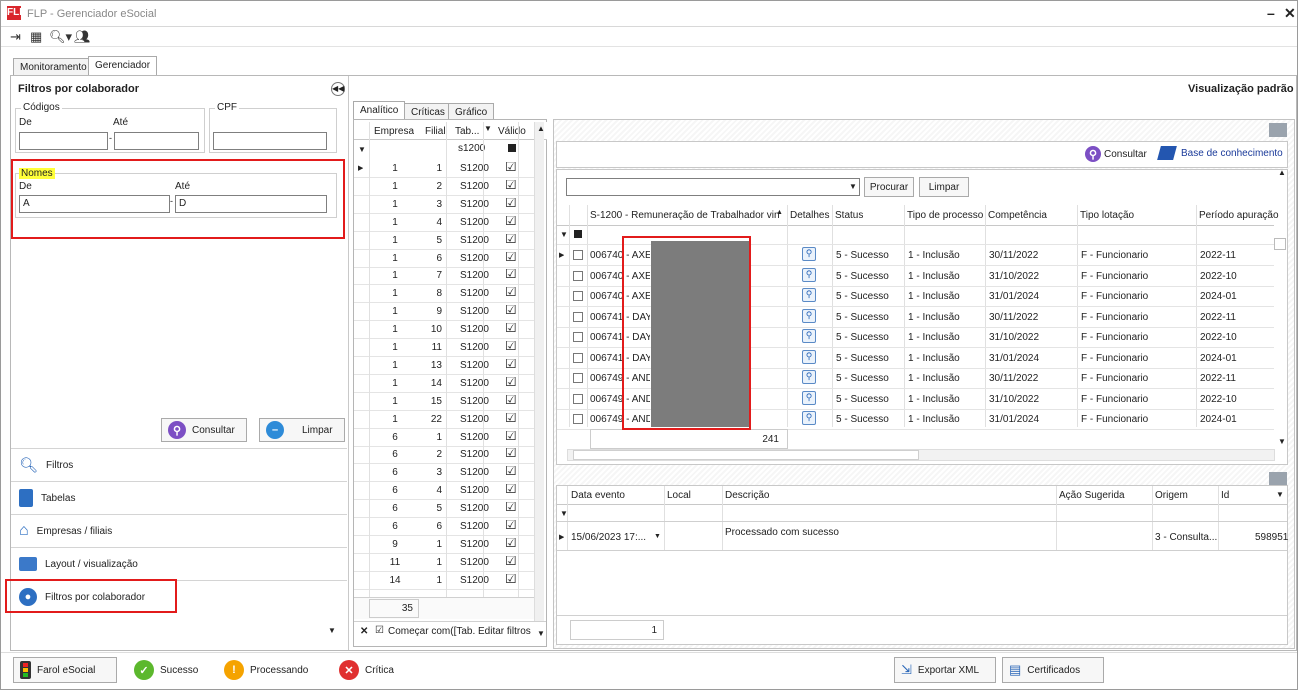 Image resolution: width=1298 pixels, height=690 pixels. I want to click on hscroll-thumb, so click(746, 455).